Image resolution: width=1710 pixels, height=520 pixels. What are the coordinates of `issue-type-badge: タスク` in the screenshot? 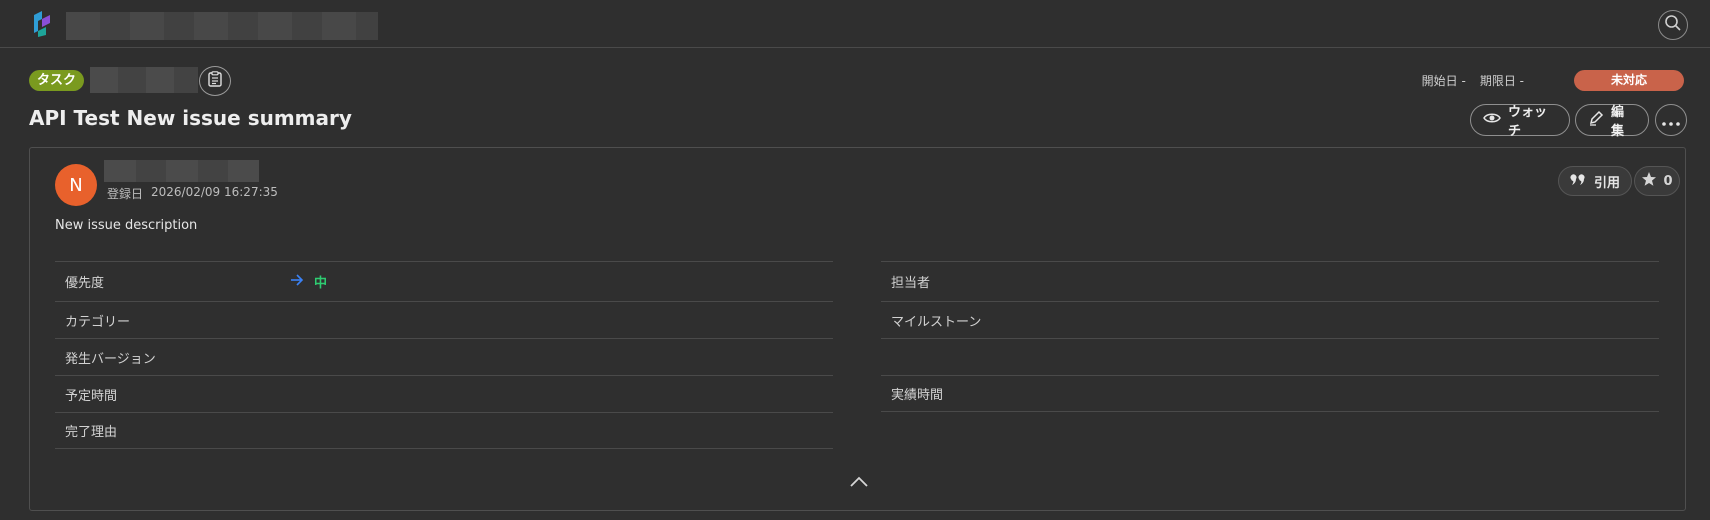 It's located at (57, 80).